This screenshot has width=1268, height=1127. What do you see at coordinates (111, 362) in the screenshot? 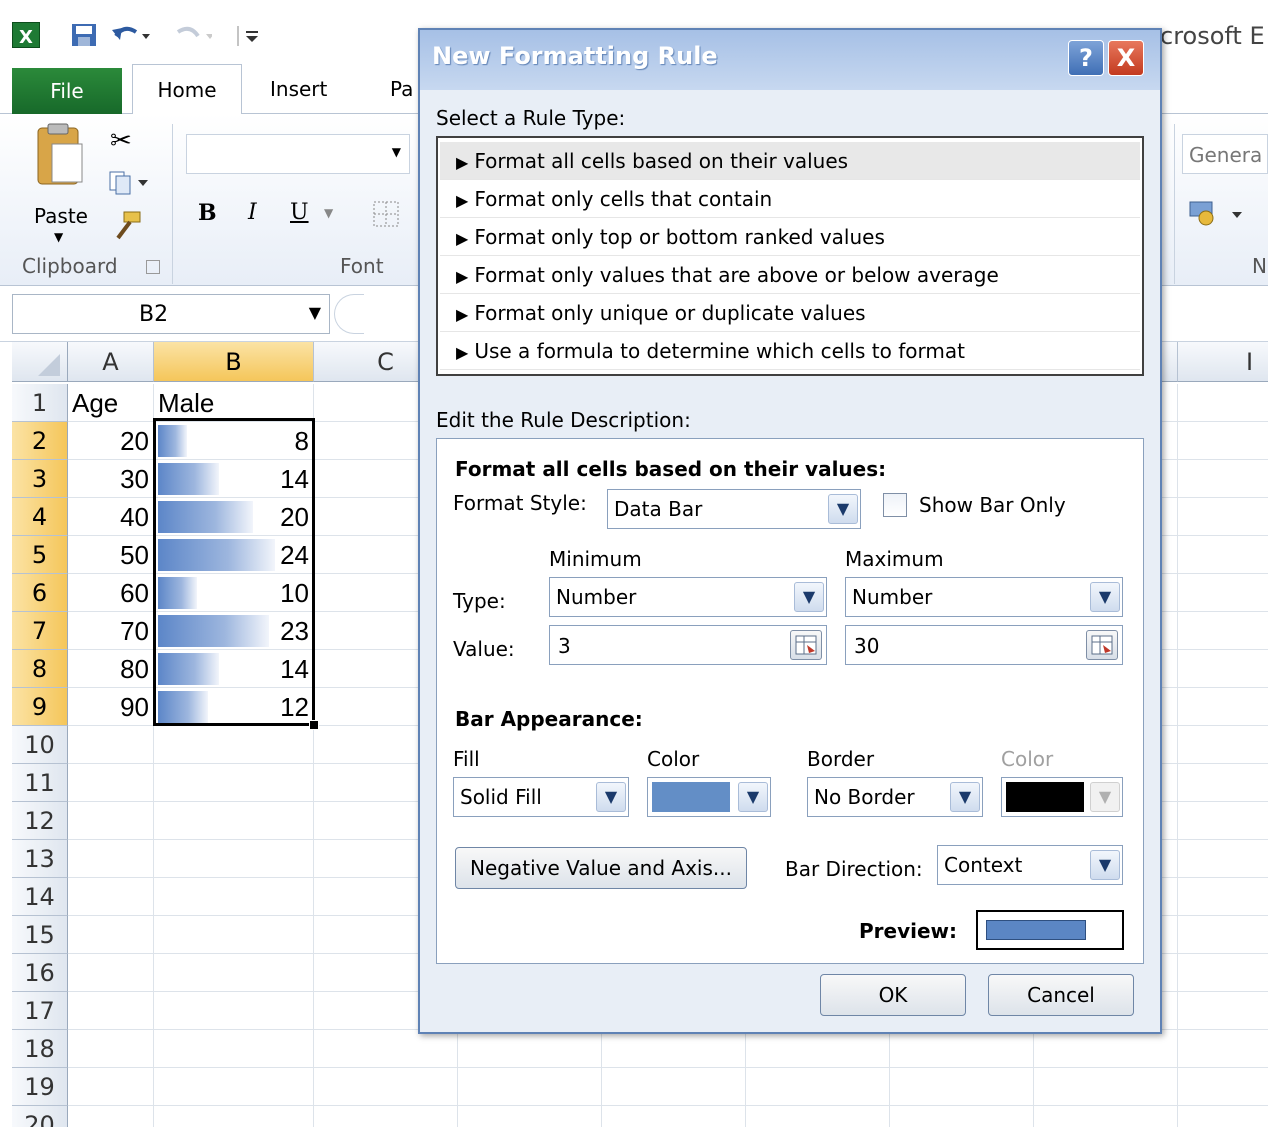
I see `column-header-a: A` at bounding box center [111, 362].